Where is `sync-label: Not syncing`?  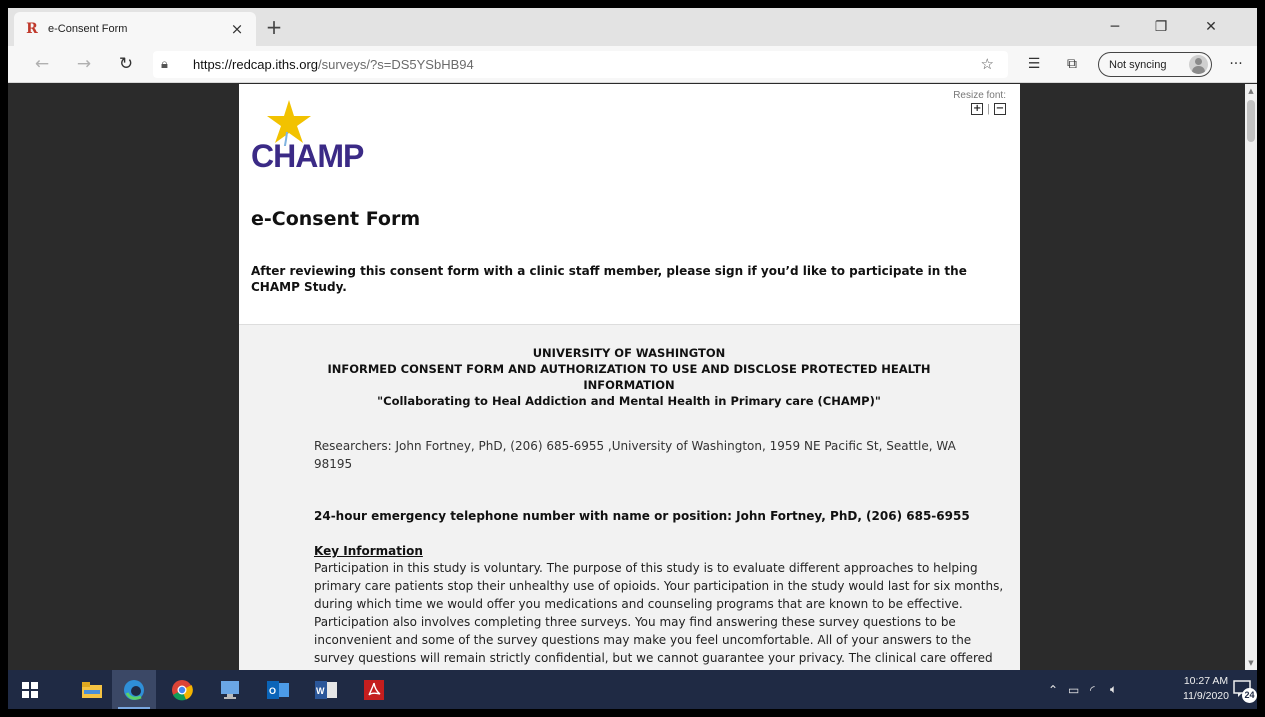
sync-label: Not syncing is located at coordinates (1138, 64).